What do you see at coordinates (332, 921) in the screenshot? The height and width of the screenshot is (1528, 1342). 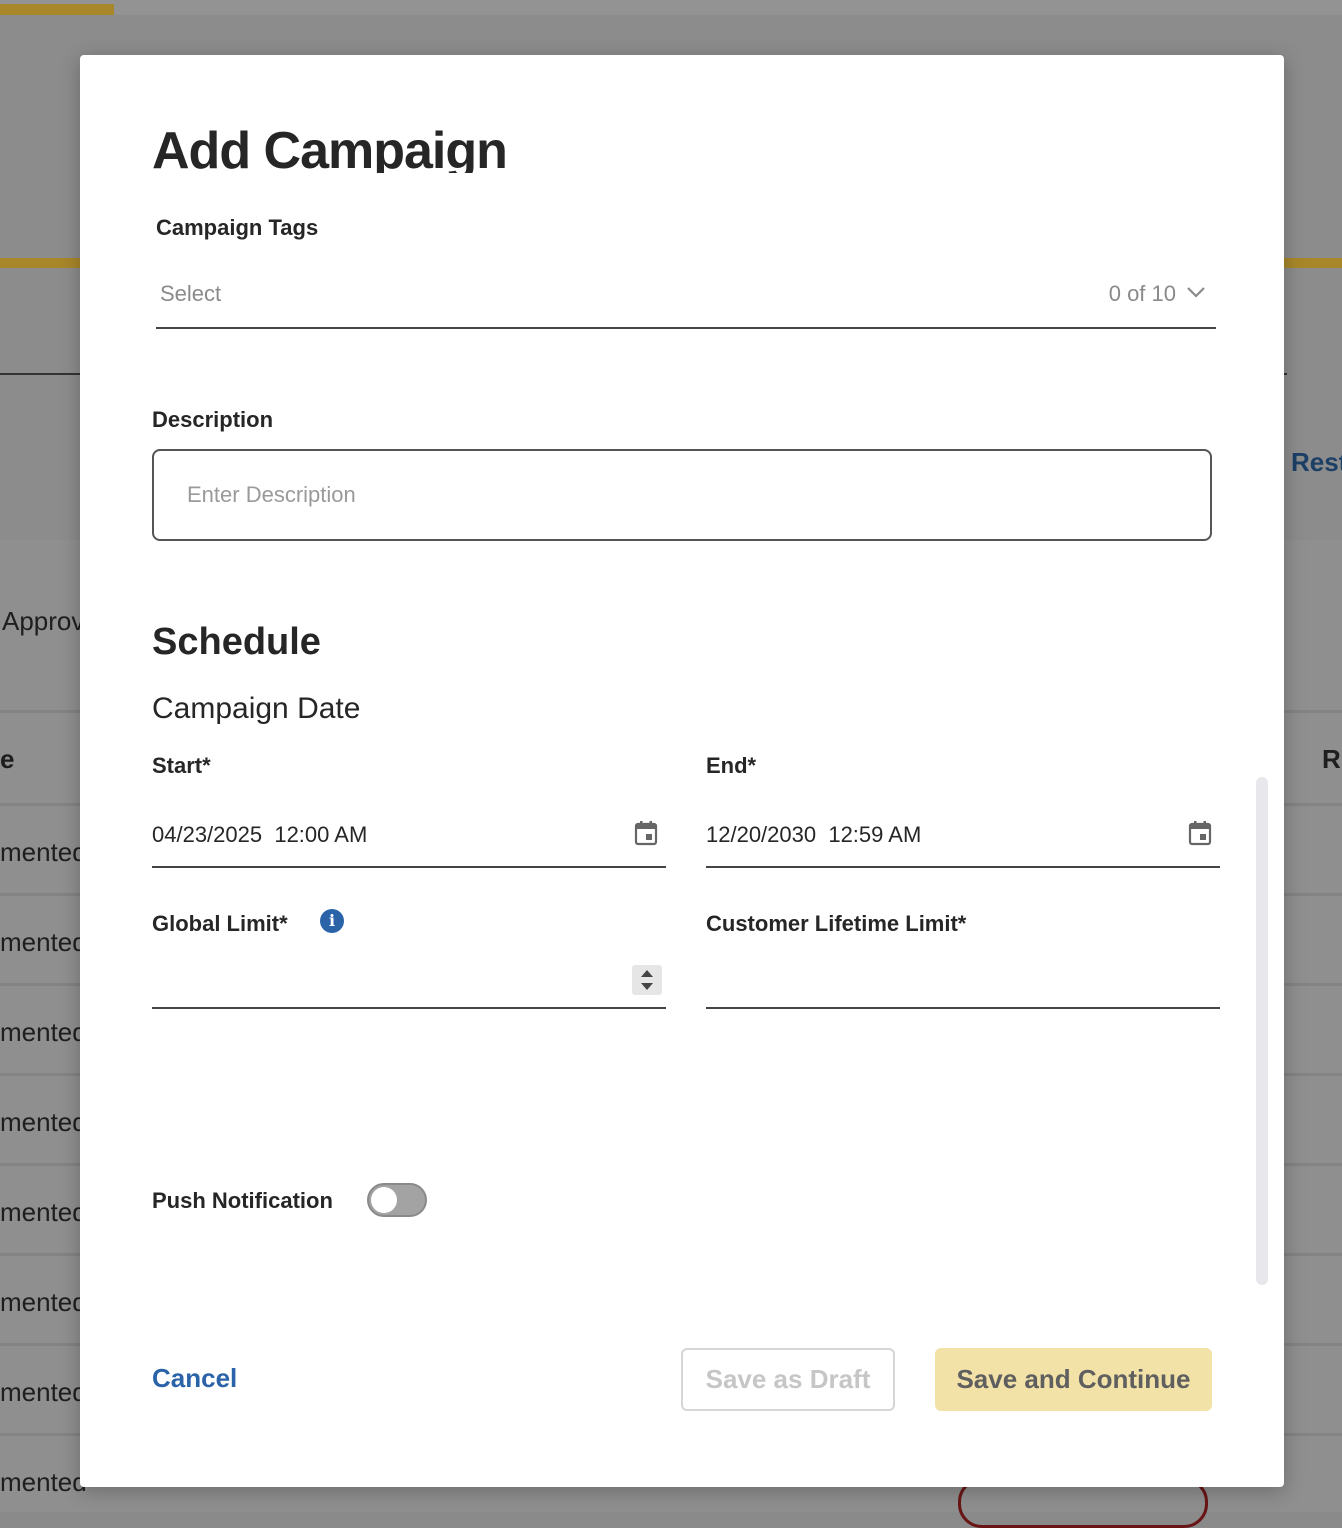 I see `info-icon: i` at bounding box center [332, 921].